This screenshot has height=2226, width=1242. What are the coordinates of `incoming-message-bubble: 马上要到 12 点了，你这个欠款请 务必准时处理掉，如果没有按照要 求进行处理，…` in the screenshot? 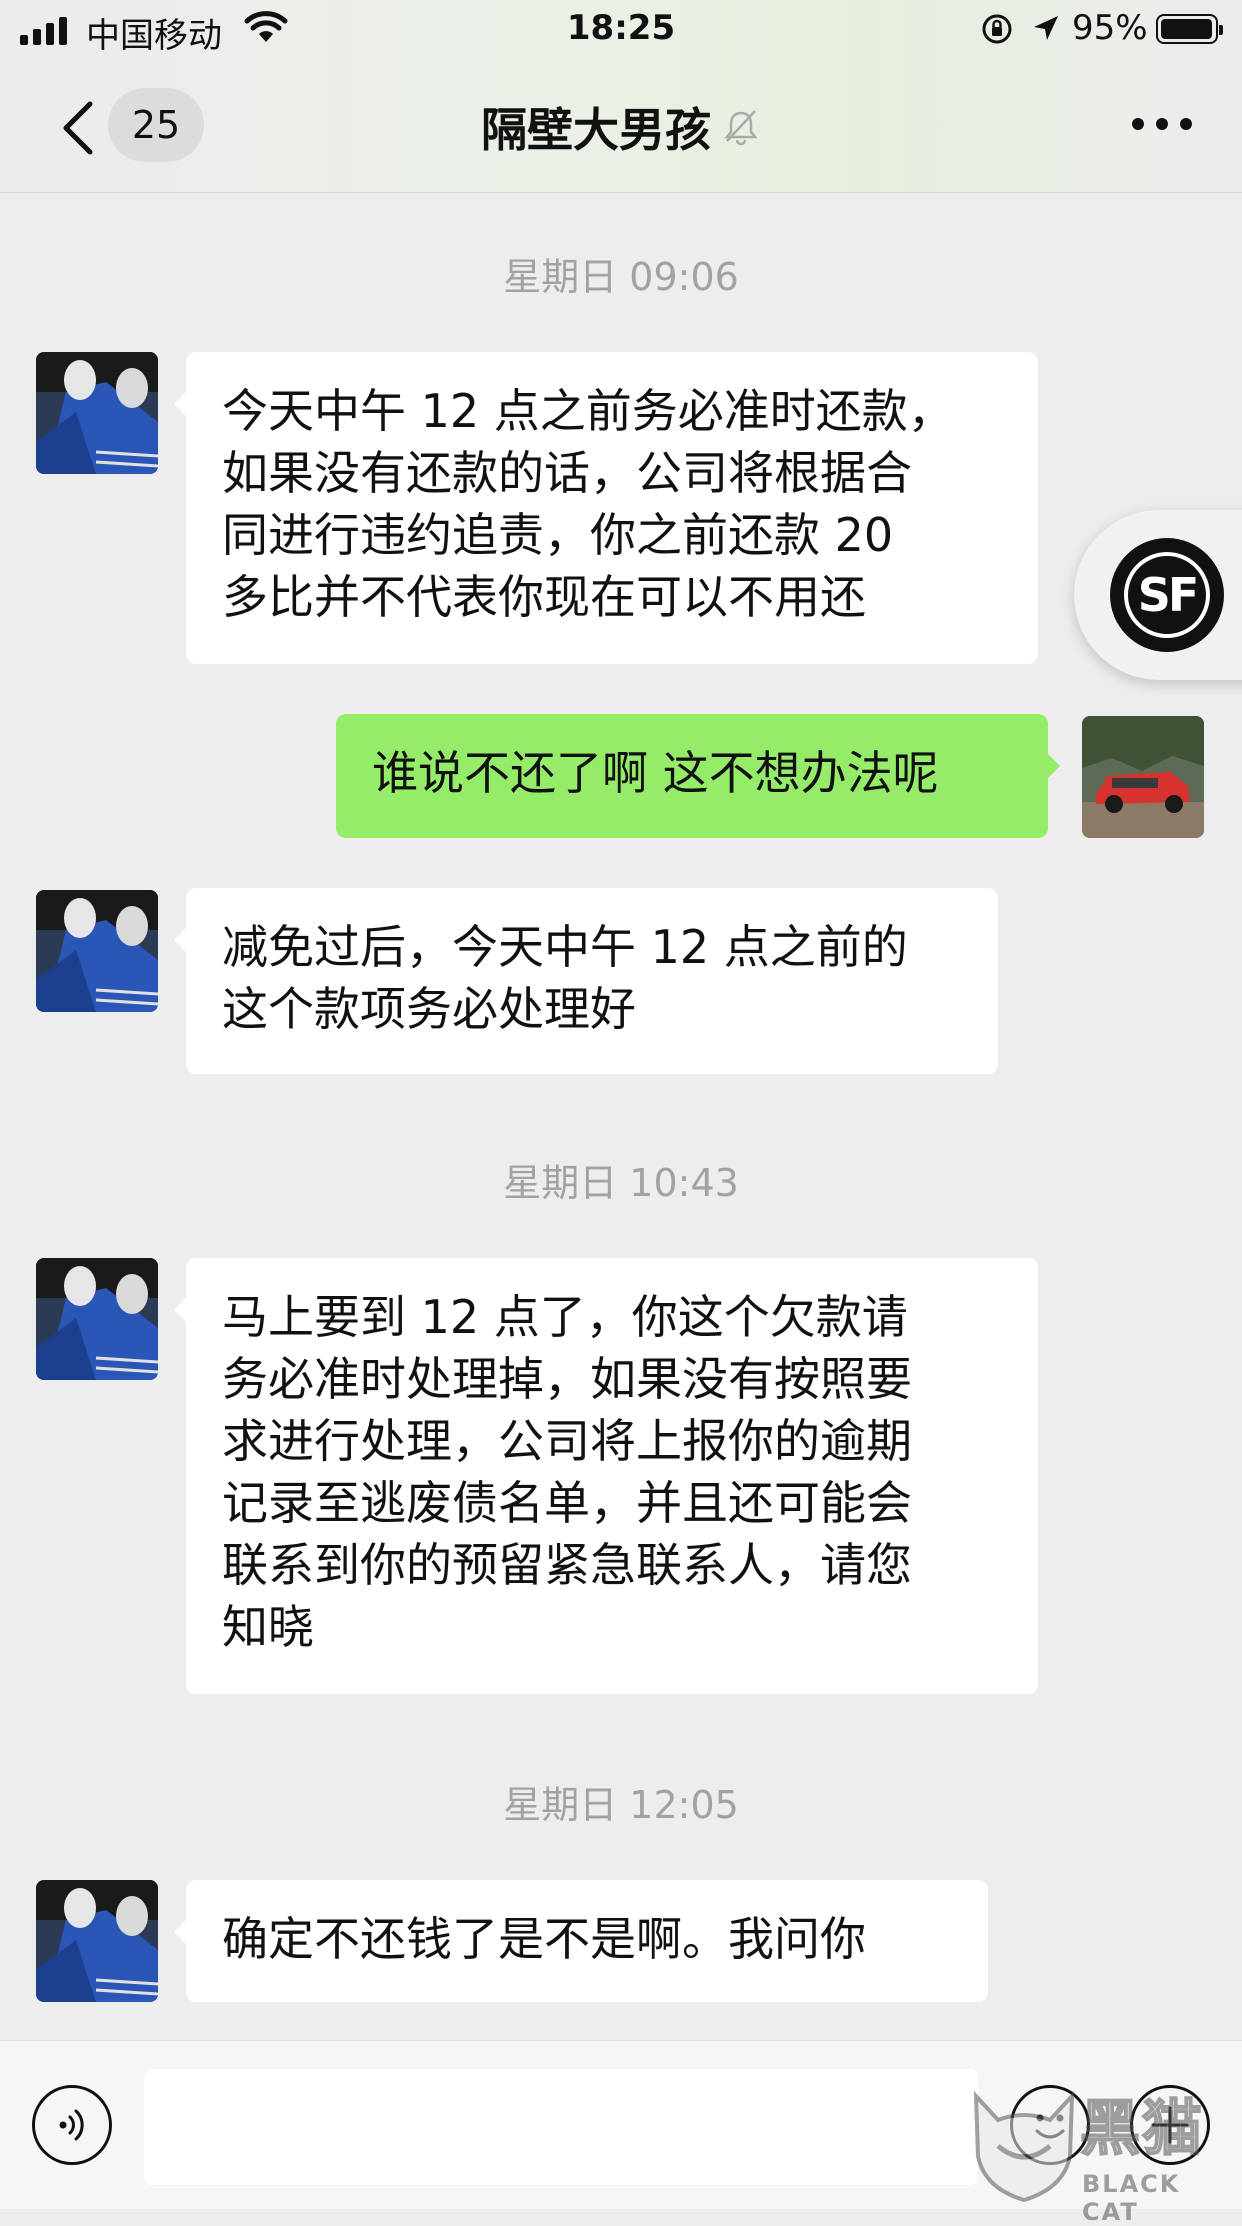 It's located at (606, 1476).